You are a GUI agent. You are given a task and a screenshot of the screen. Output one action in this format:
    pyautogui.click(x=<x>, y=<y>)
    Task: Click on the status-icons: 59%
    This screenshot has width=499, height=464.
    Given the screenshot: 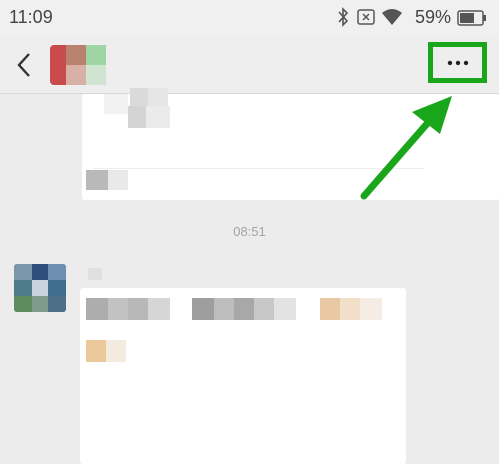 What is the action you would take?
    pyautogui.click(x=412, y=18)
    